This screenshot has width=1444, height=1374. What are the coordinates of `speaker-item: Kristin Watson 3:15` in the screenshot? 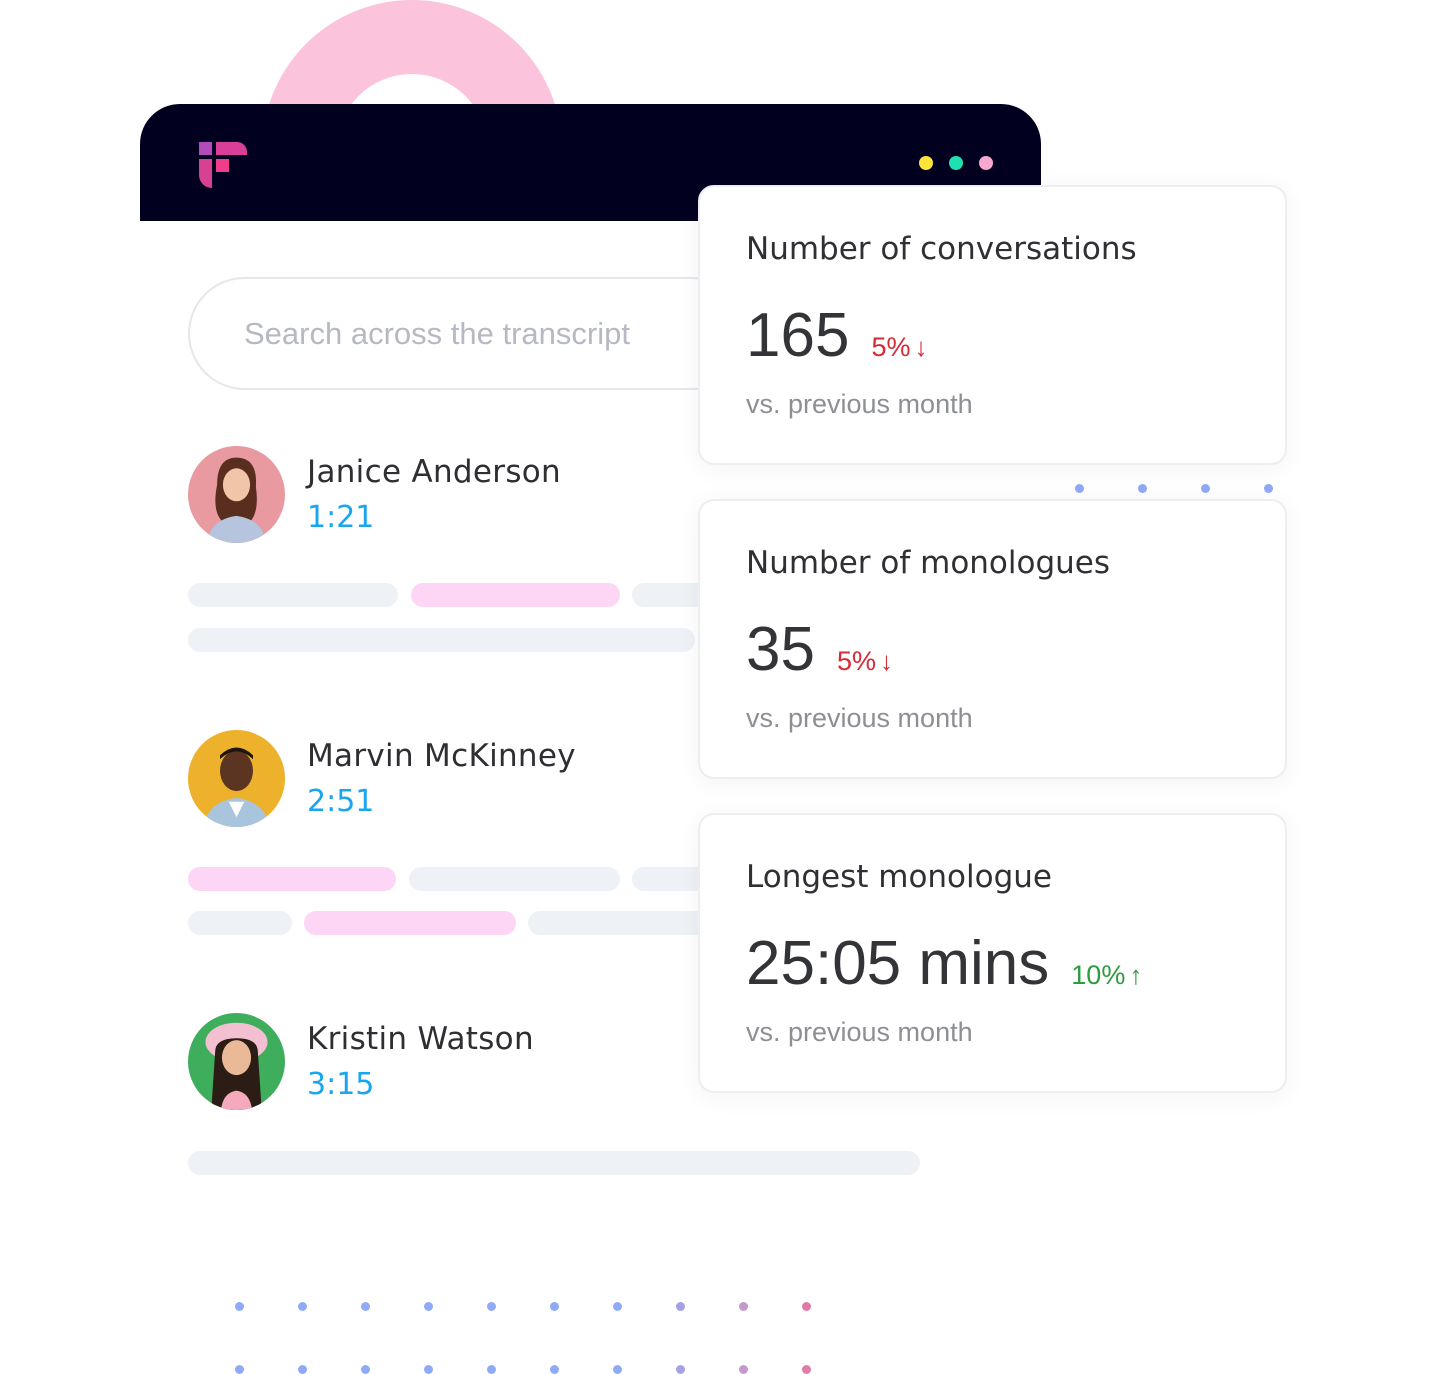 It's located at (361, 1061).